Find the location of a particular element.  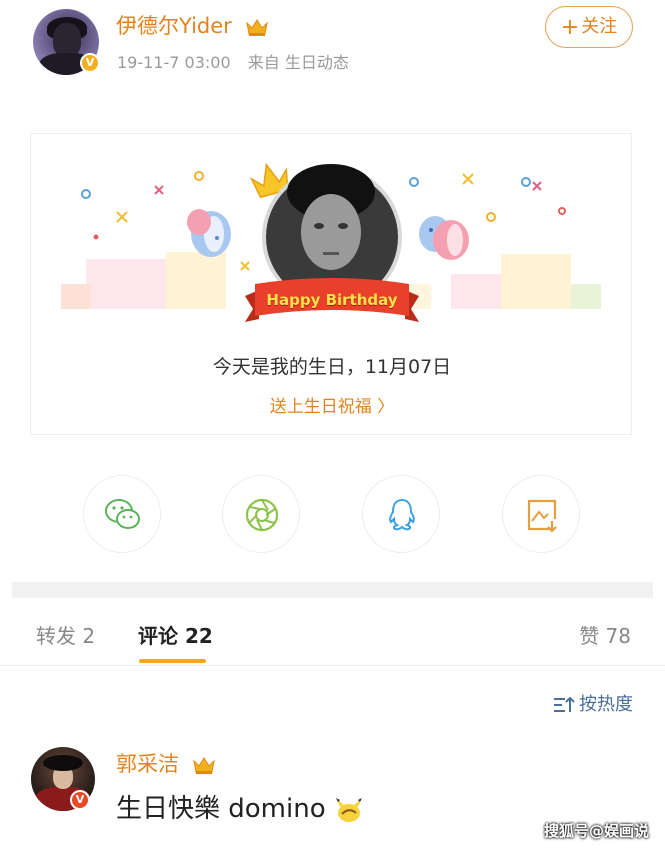

follow-button: + 关注 is located at coordinates (589, 27).